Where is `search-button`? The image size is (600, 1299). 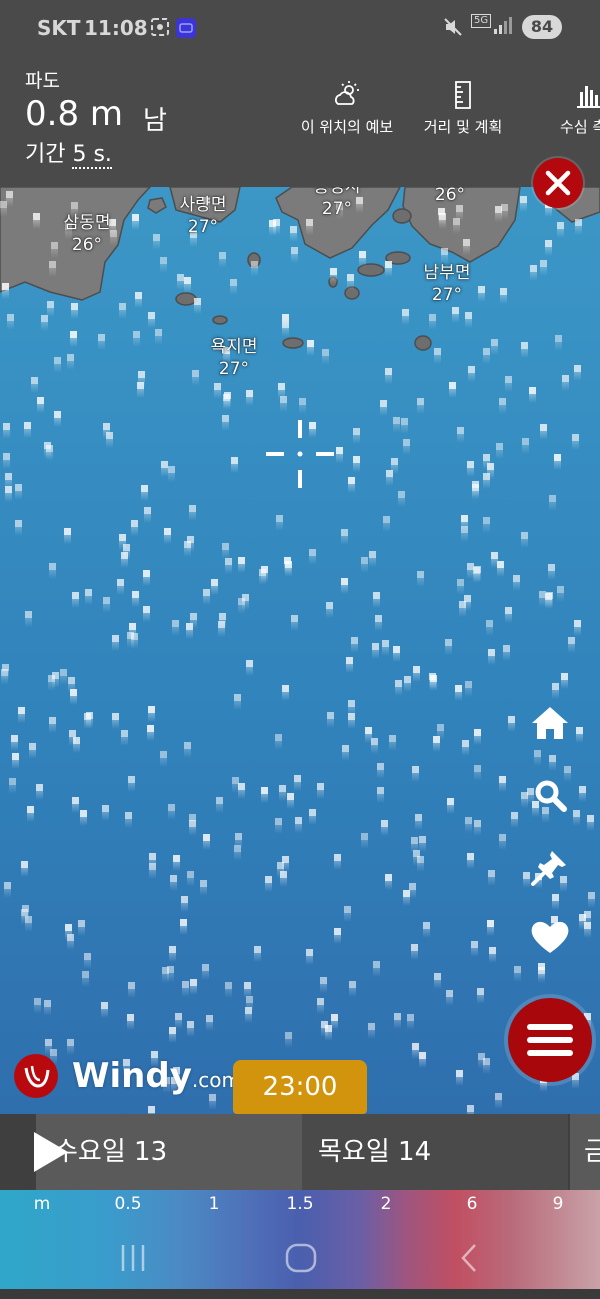
search-button is located at coordinates (550, 795).